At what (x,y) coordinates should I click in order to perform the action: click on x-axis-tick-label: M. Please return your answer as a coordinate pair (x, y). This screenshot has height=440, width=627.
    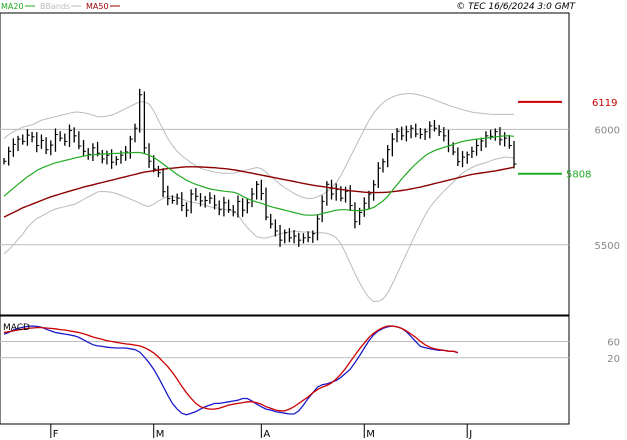
    Looking at the image, I should click on (370, 434).